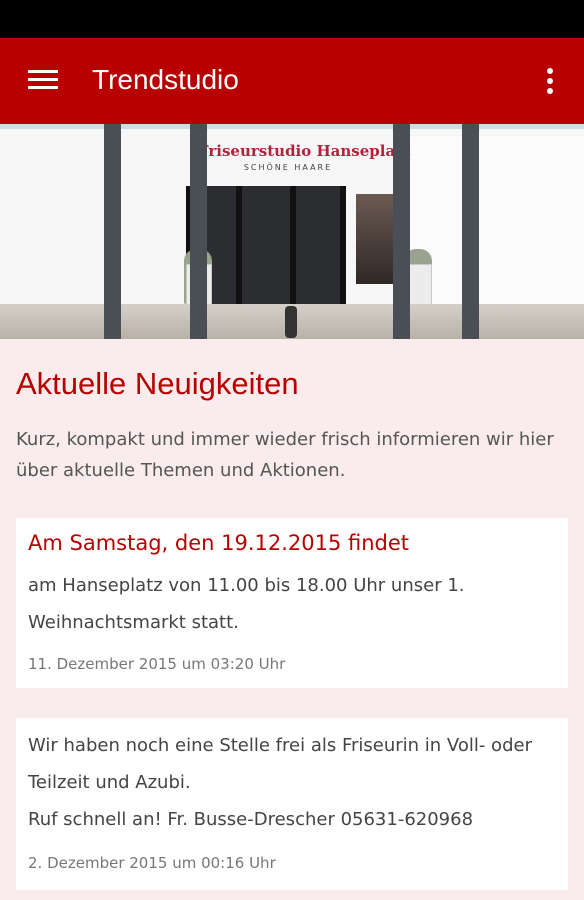 The width and height of the screenshot is (584, 900). What do you see at coordinates (152, 863) in the screenshot?
I see `news-card-date: 2. Dezember 2015 um 00:16 Uhr` at bounding box center [152, 863].